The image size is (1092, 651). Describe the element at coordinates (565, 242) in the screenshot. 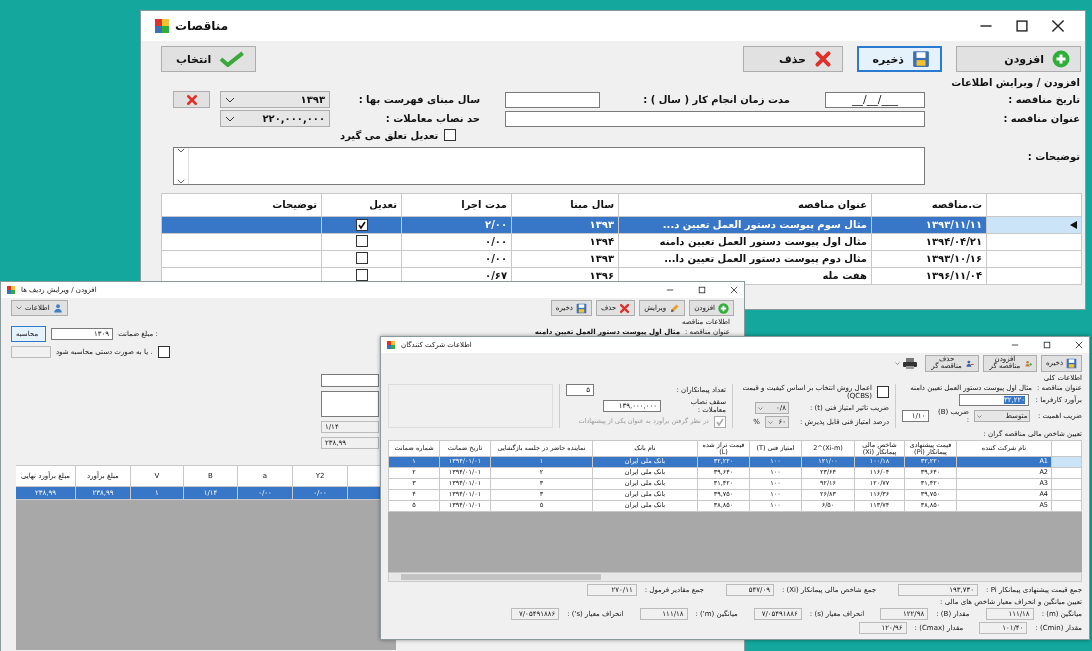

I see `table-cell: ۱۳۹۴` at that location.